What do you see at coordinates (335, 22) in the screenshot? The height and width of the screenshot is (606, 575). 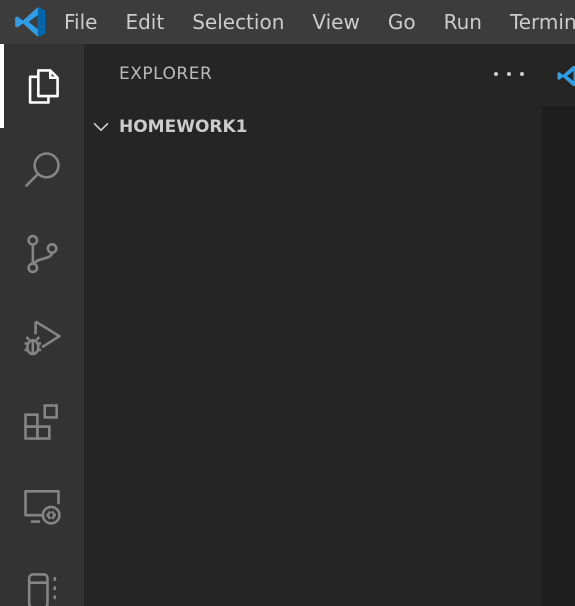 I see `menu-view: View` at bounding box center [335, 22].